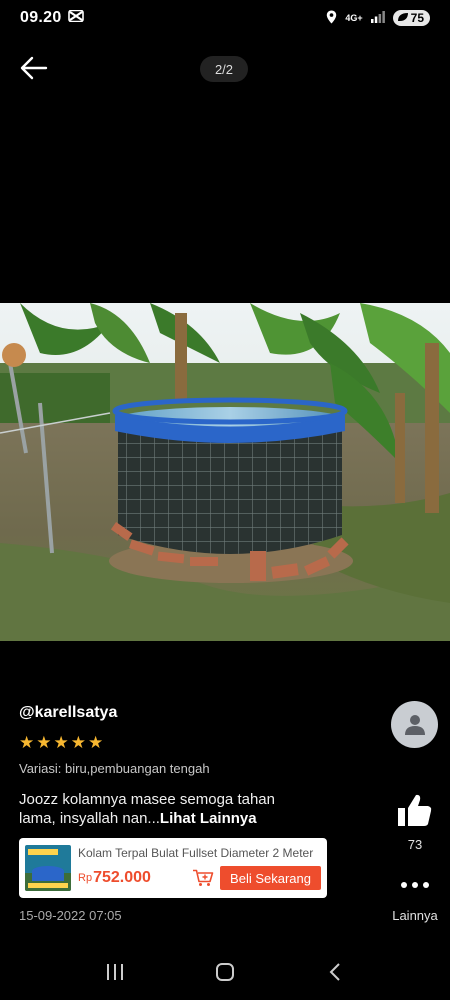 This screenshot has height=1000, width=450. I want to click on like-count: 73, so click(415, 844).